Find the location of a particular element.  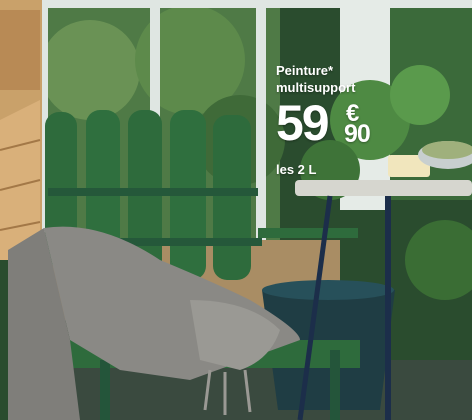

price-integer: 59 is located at coordinates (303, 123).